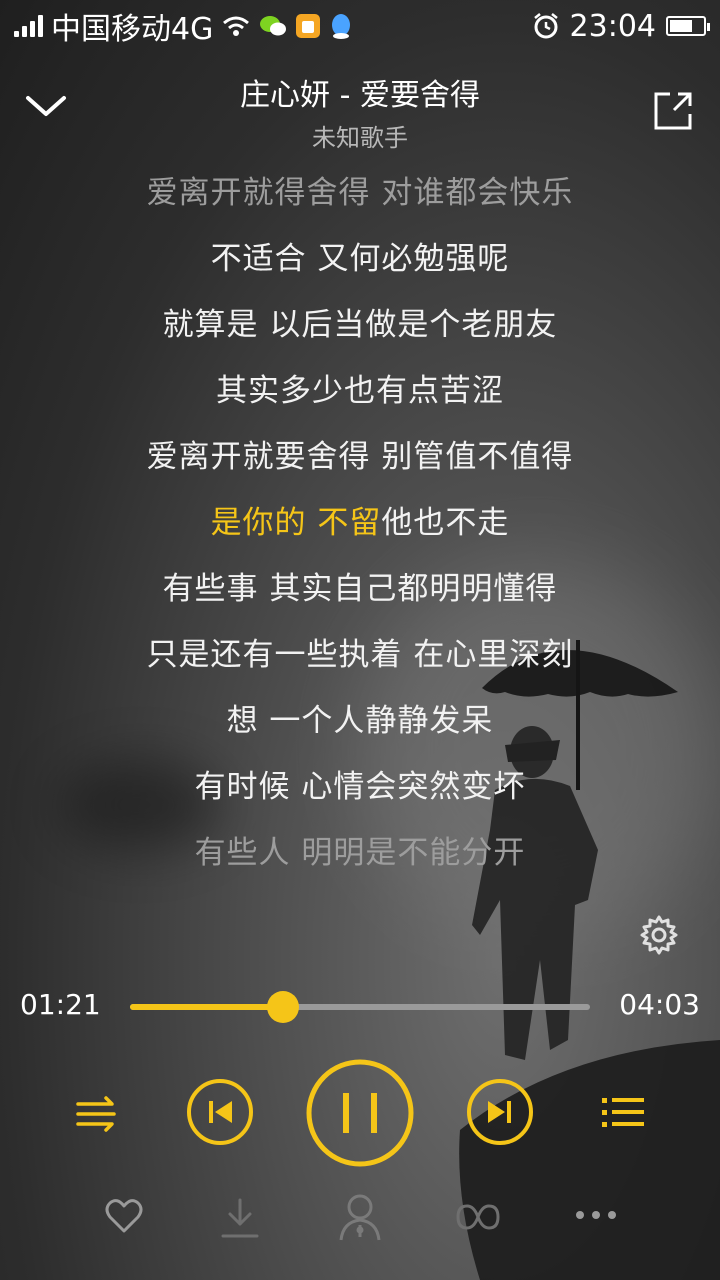 Image resolution: width=720 pixels, height=1280 pixels. What do you see at coordinates (360, 325) in the screenshot?
I see `lyric-line: 就算是 以后当做是个老朋友` at bounding box center [360, 325].